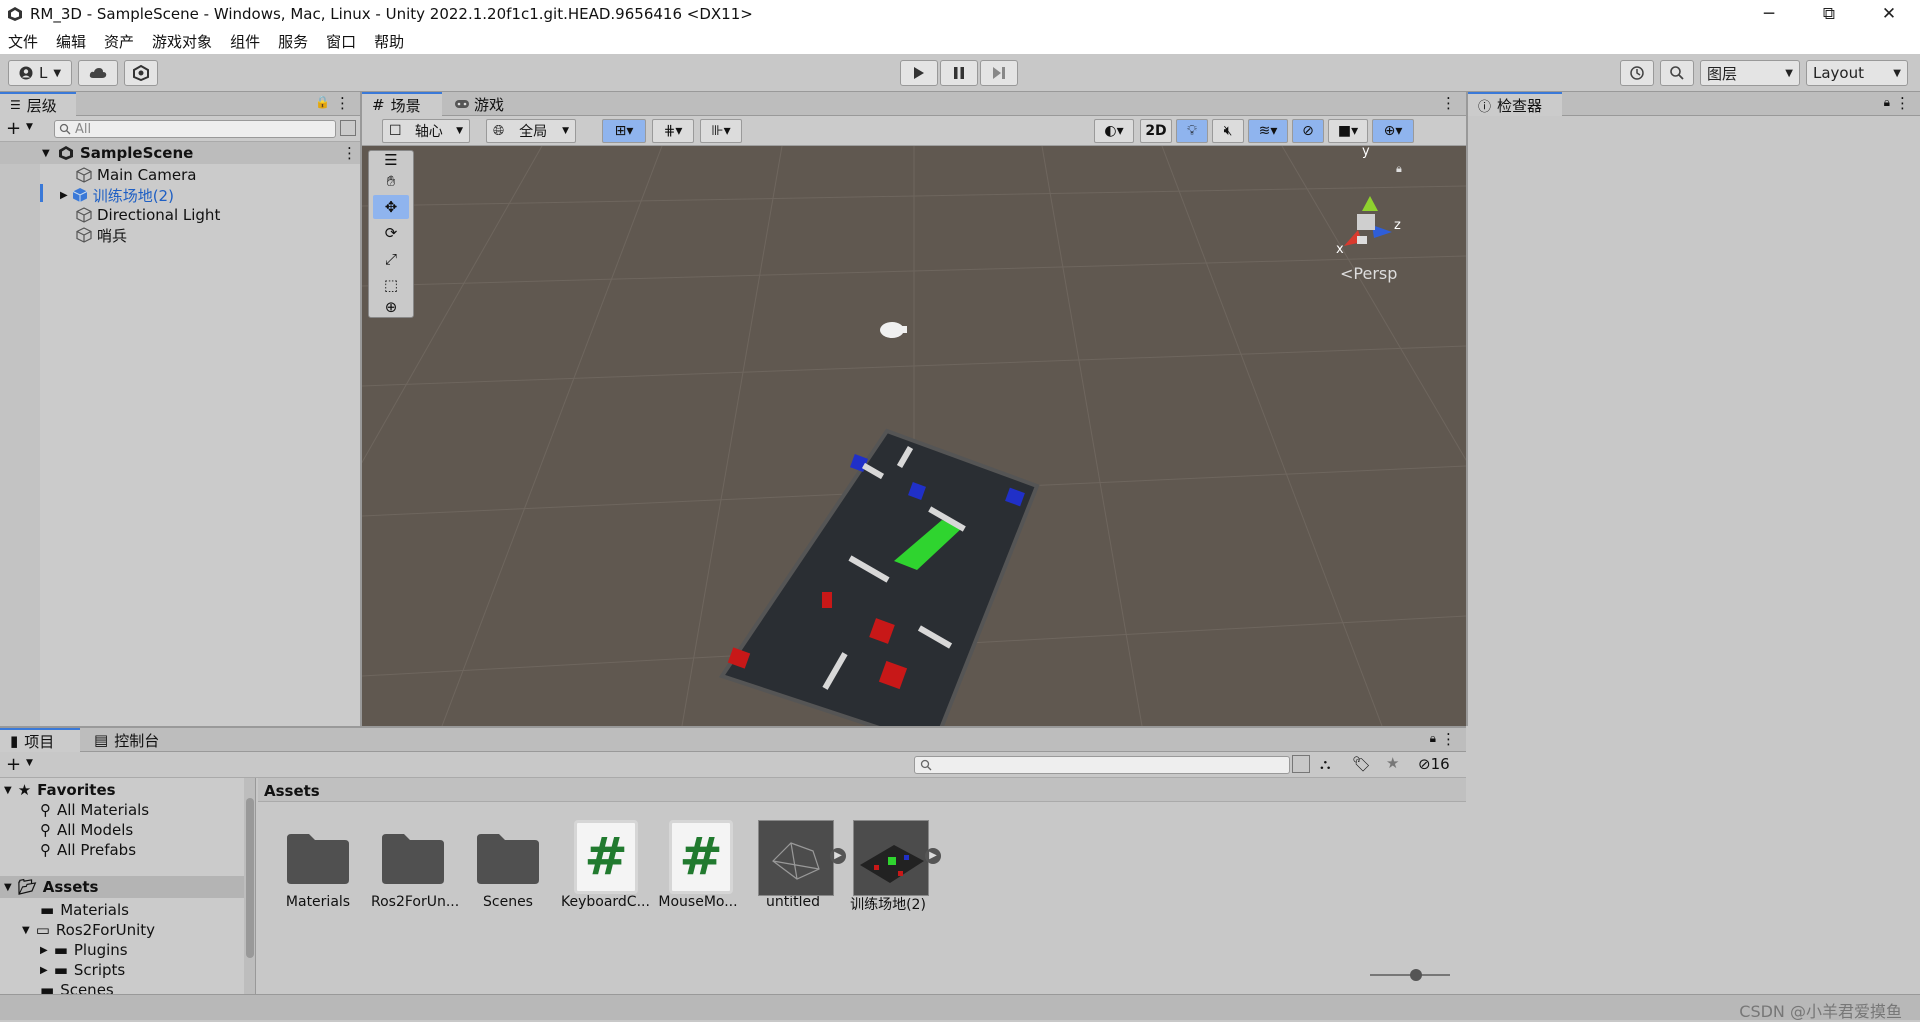 Image resolution: width=1920 pixels, height=1022 pixels. What do you see at coordinates (531, 131) in the screenshot?
I see `global-dropdown: 🌐︎ 全局 ▼` at bounding box center [531, 131].